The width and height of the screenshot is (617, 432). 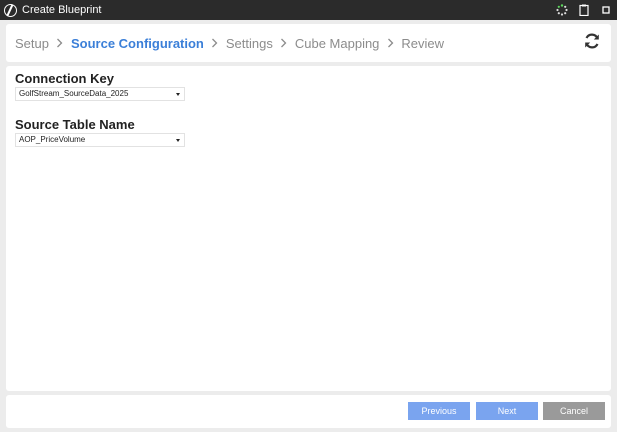 I want to click on connection-key-value: GolfStream_SourceData_2025, so click(x=74, y=93).